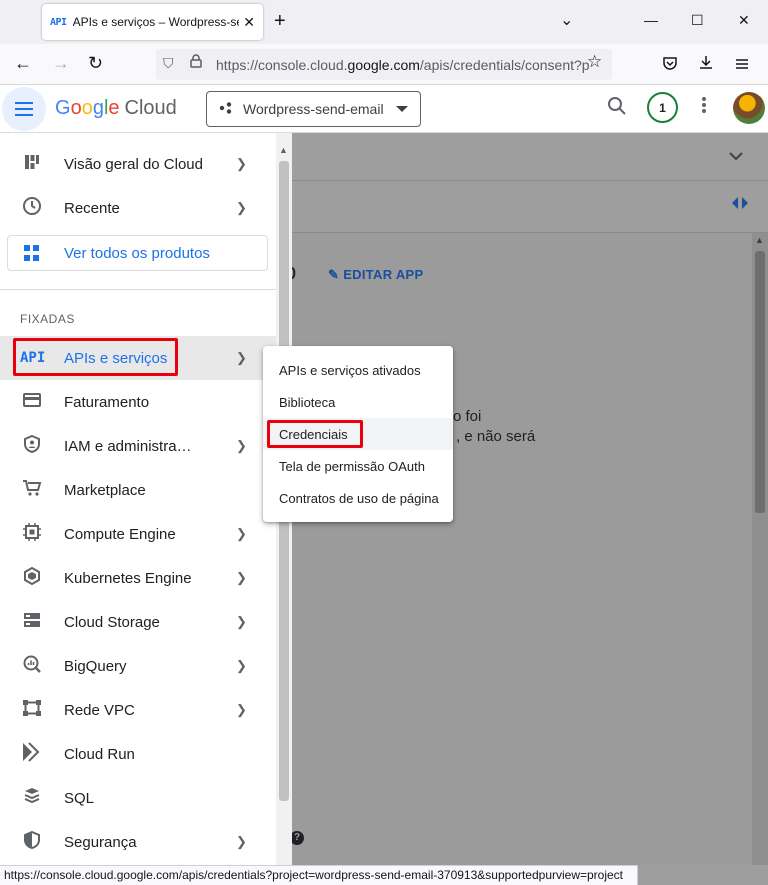 The image size is (768, 885). I want to click on security-icon, so click(32, 842).